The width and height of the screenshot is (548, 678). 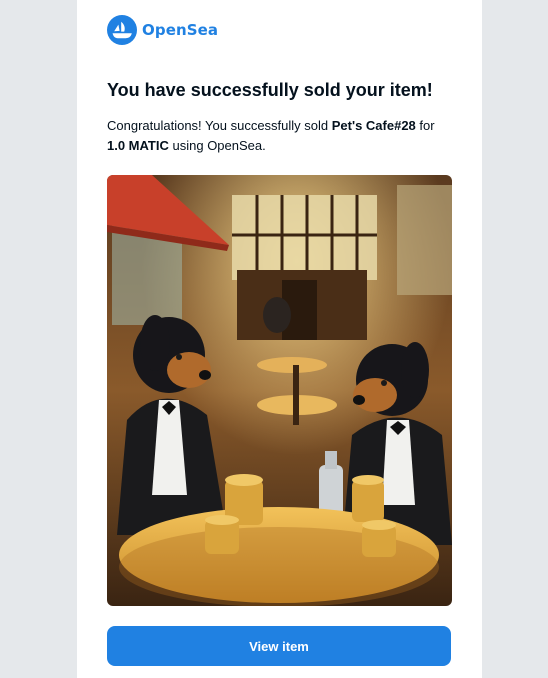 I want to click on sale-price: 1.0 MATIC, so click(x=138, y=145).